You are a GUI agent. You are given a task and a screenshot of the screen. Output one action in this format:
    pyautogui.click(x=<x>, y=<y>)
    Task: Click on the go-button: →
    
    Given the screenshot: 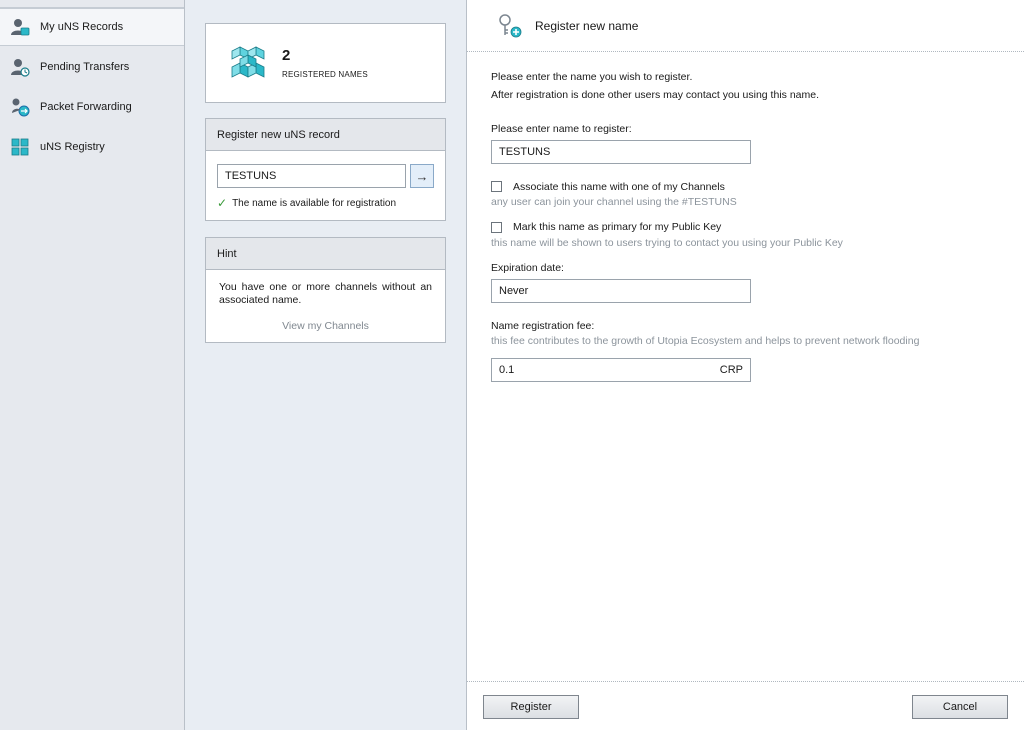 What is the action you would take?
    pyautogui.click(x=422, y=176)
    